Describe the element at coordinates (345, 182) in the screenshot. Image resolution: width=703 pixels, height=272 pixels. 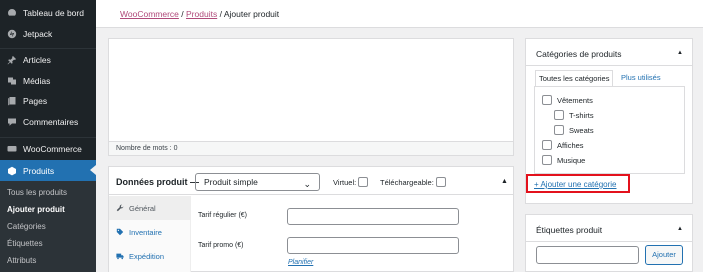
I see `virtual-label: Virtuel:` at that location.